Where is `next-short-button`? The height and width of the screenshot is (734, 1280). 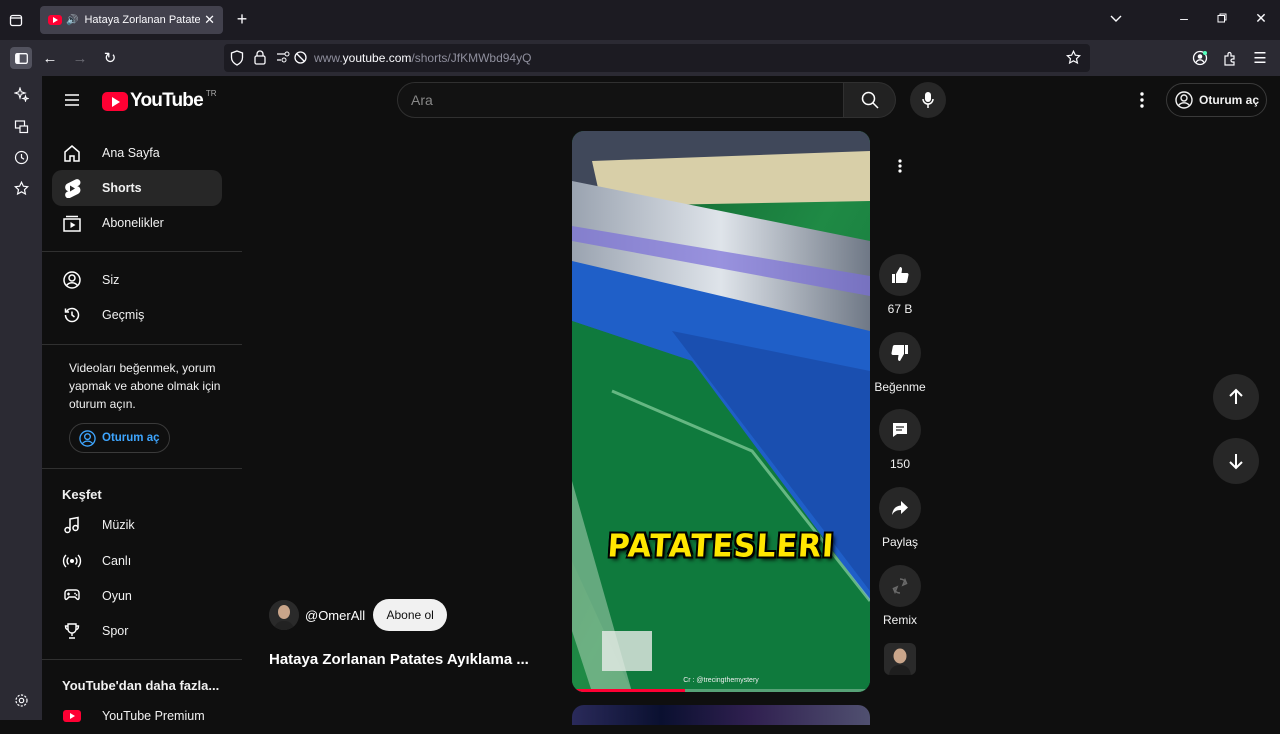
next-short-button is located at coordinates (1236, 461).